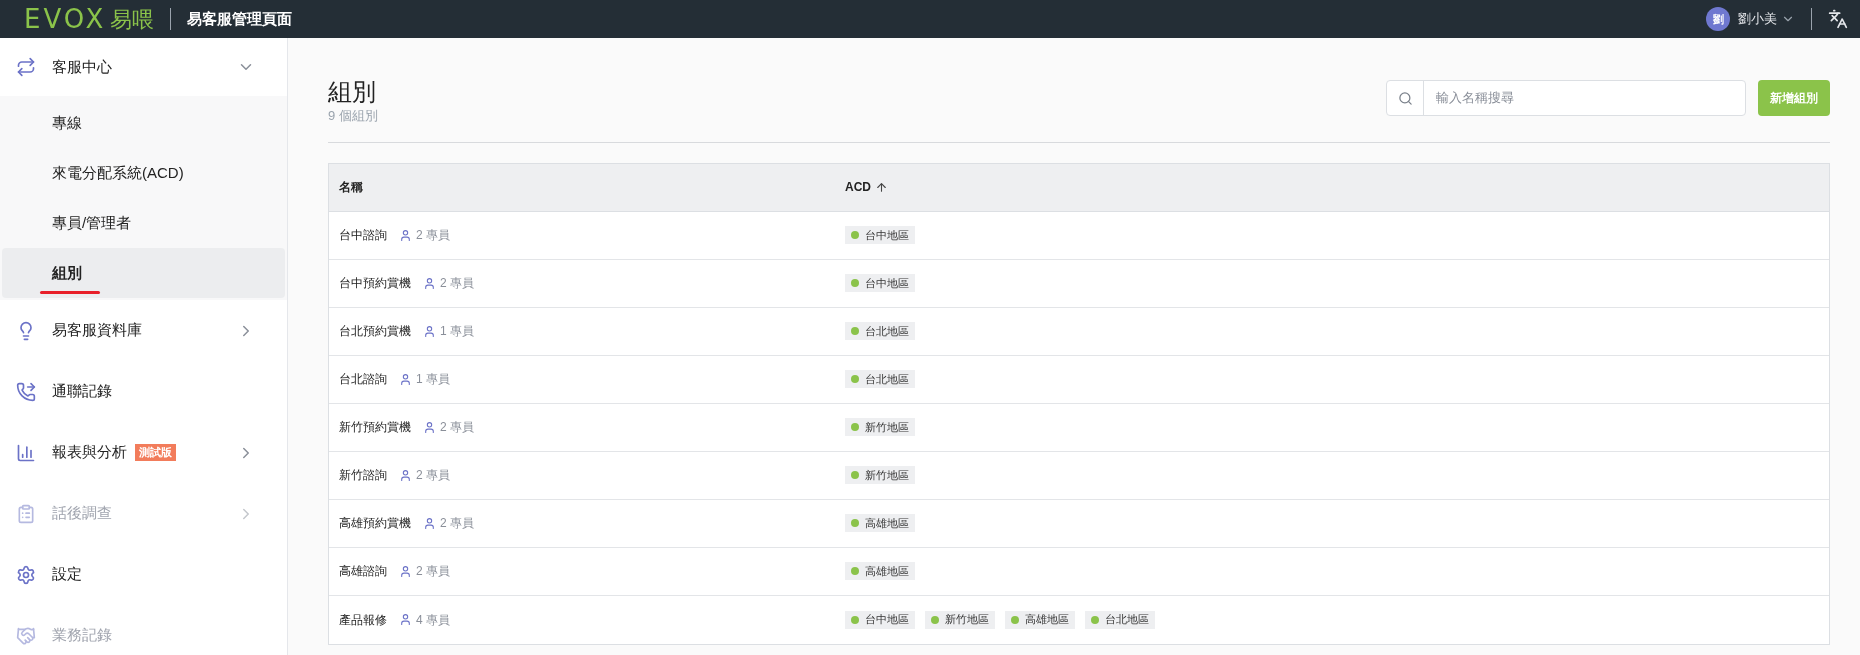  I want to click on arrows-circle-icon, so click(26, 67).